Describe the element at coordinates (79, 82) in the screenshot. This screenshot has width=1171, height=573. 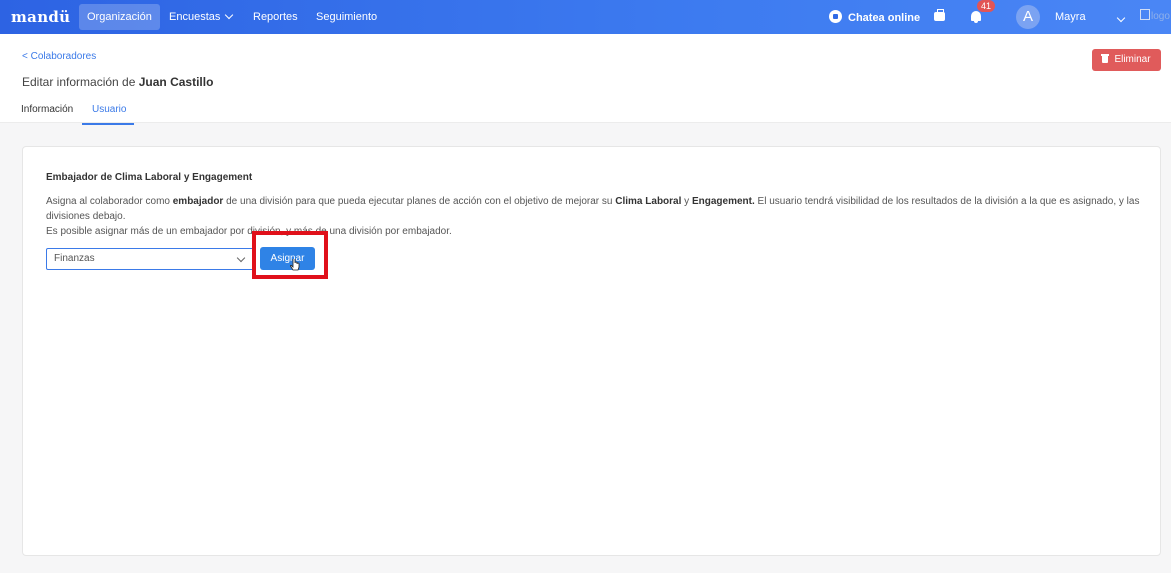
I see `page-title-prefix: Editar información de` at that location.